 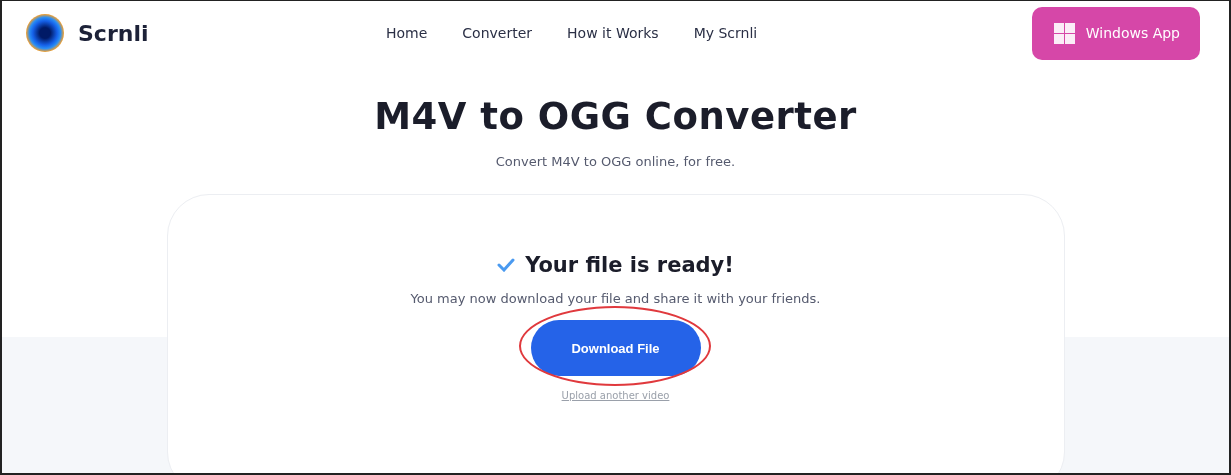 What do you see at coordinates (113, 33) in the screenshot?
I see `brand-name: Scrnli` at bounding box center [113, 33].